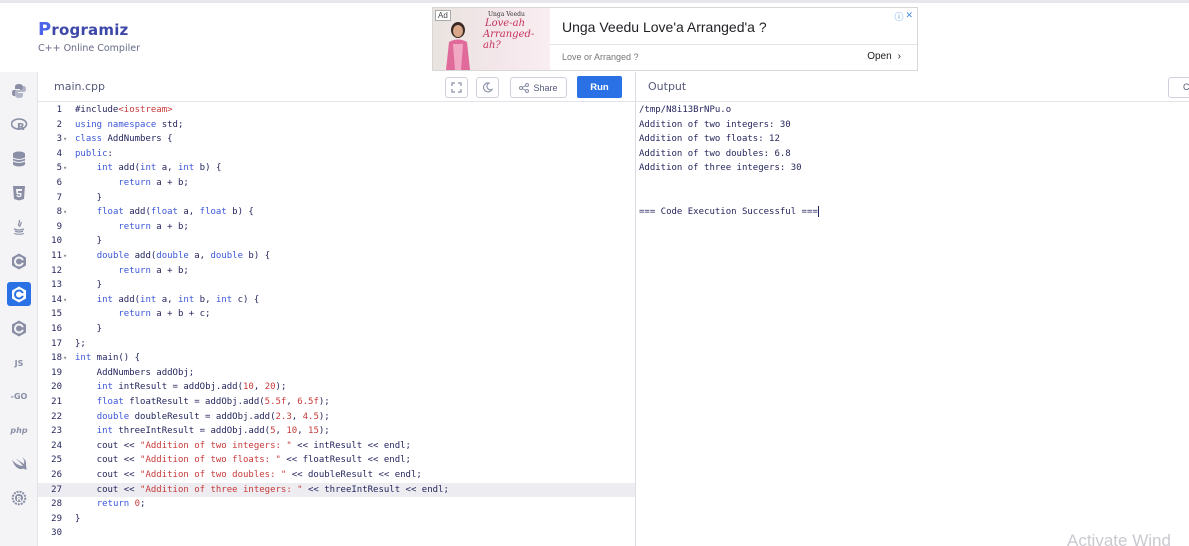 The width and height of the screenshot is (1189, 546). I want to click on ad-image-text-line1: Love-ah, so click(505, 23).